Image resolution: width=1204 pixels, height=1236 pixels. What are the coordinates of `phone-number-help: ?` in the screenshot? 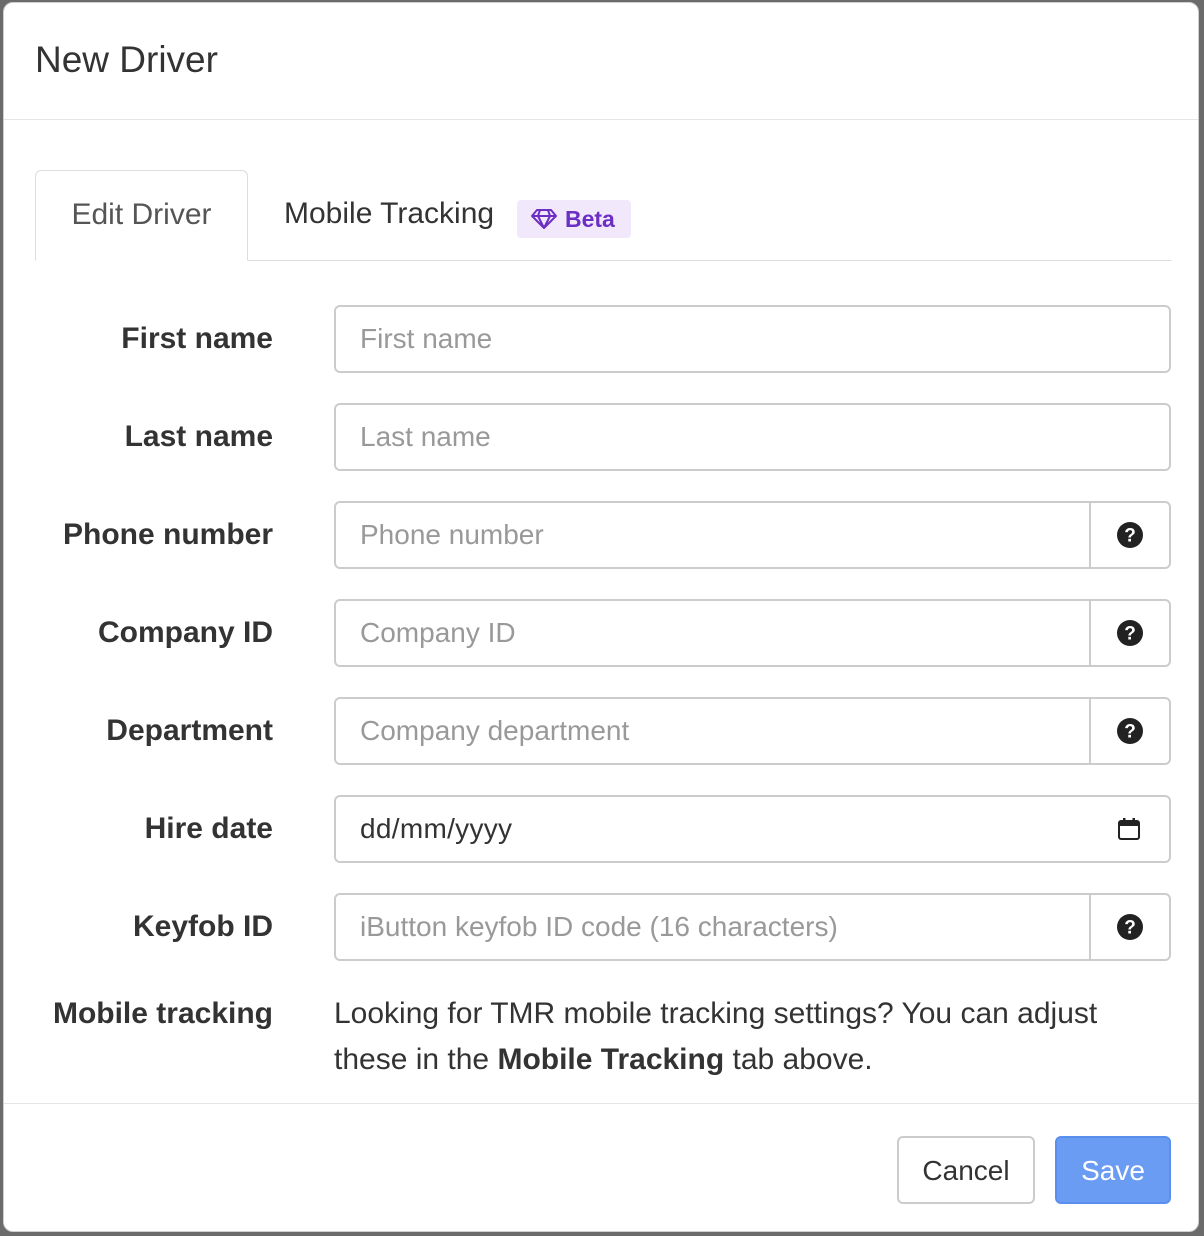 It's located at (1129, 535).